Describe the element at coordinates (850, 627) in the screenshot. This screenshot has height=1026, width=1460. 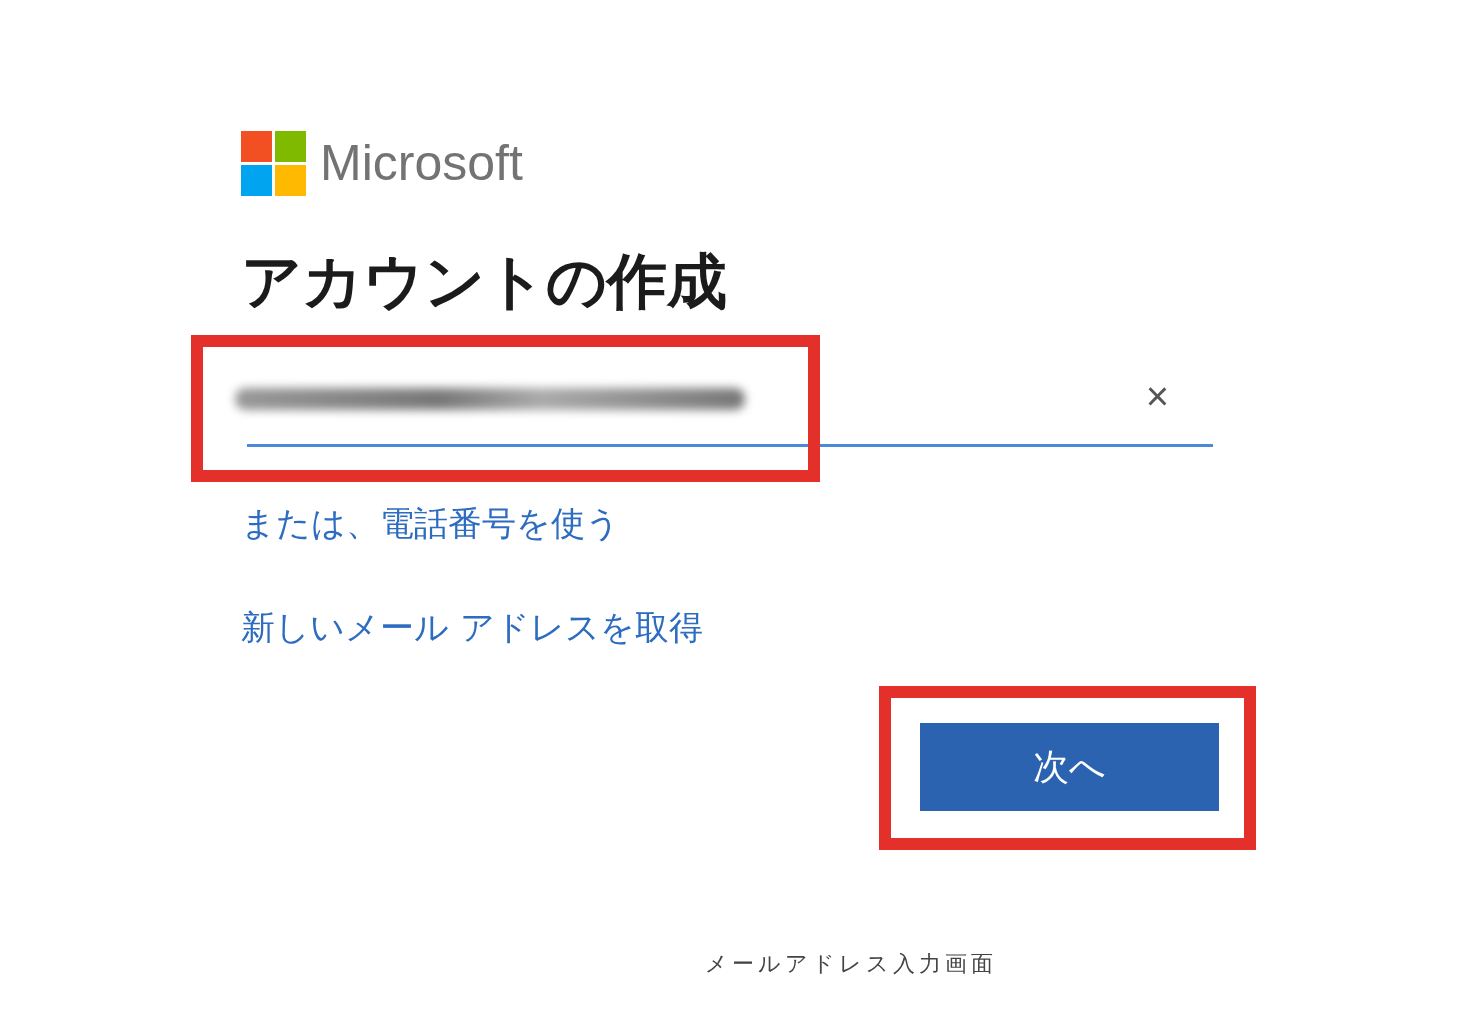
I see `text-link: 新しいメール アドレスを取得` at that location.